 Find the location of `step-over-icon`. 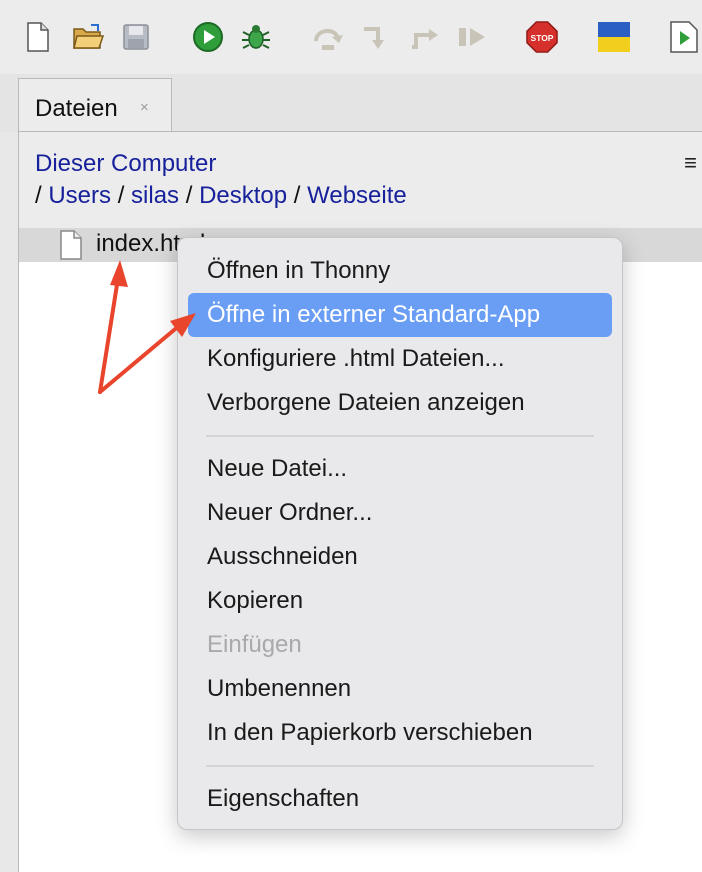

step-over-icon is located at coordinates (328, 39).